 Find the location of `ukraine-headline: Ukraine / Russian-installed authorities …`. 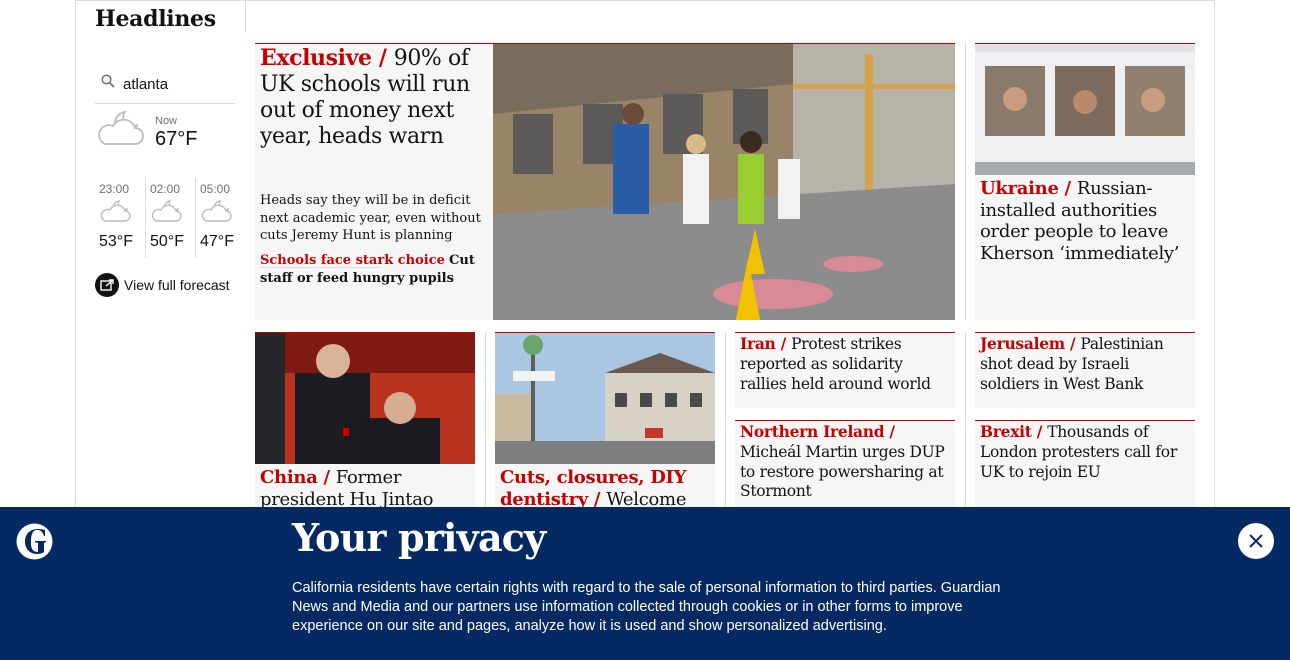

ukraine-headline: Ukraine / Russian-installed authorities … is located at coordinates (1086, 221).